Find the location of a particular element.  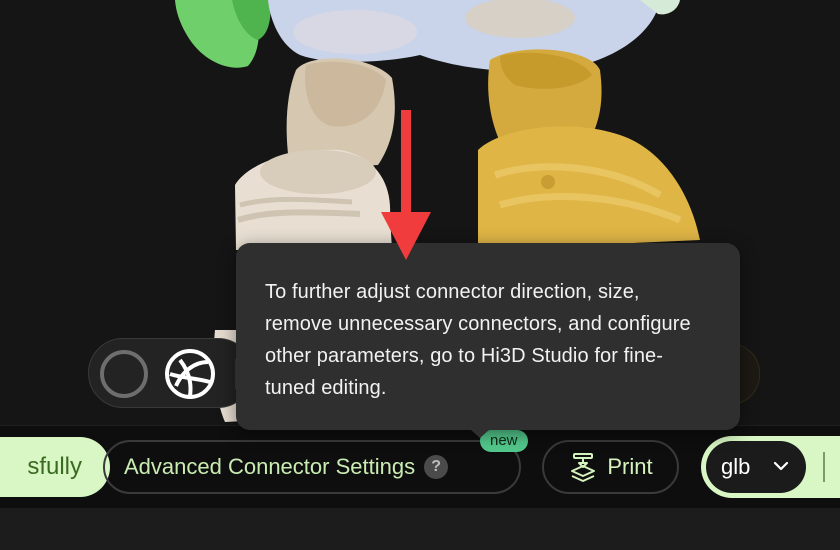

print-button: Print is located at coordinates (610, 467).